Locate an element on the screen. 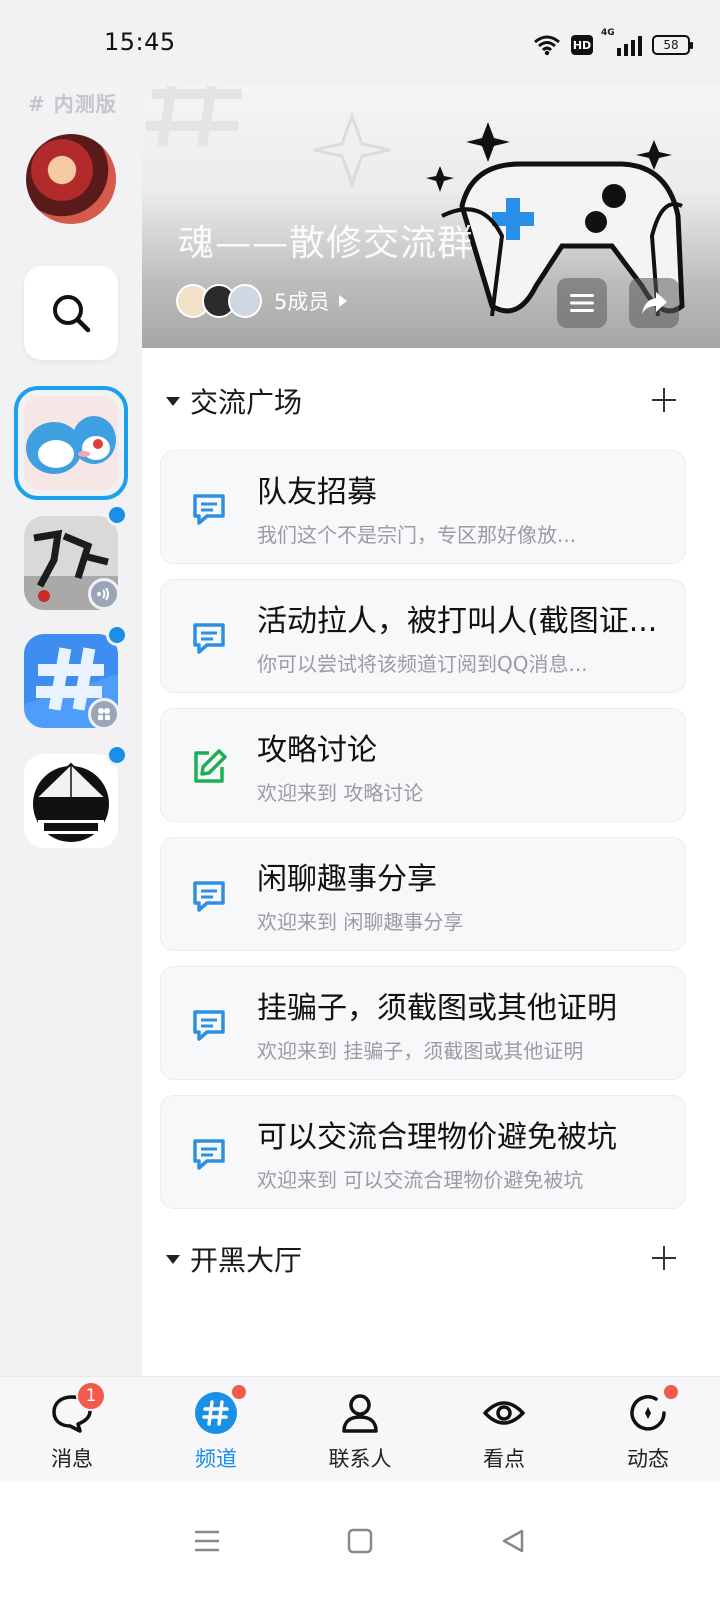  user-avatar is located at coordinates (71, 179).